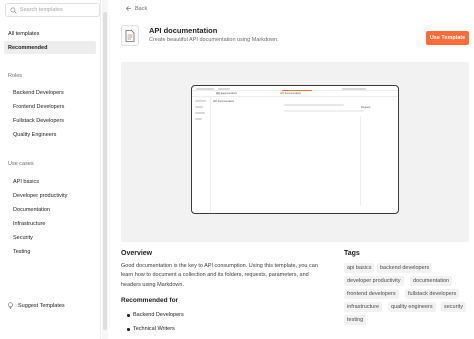 Image resolution: width=474 pixels, height=339 pixels. Describe the element at coordinates (38, 121) in the screenshot. I see `role-fullstack-developers: Fullstack Developers` at that location.